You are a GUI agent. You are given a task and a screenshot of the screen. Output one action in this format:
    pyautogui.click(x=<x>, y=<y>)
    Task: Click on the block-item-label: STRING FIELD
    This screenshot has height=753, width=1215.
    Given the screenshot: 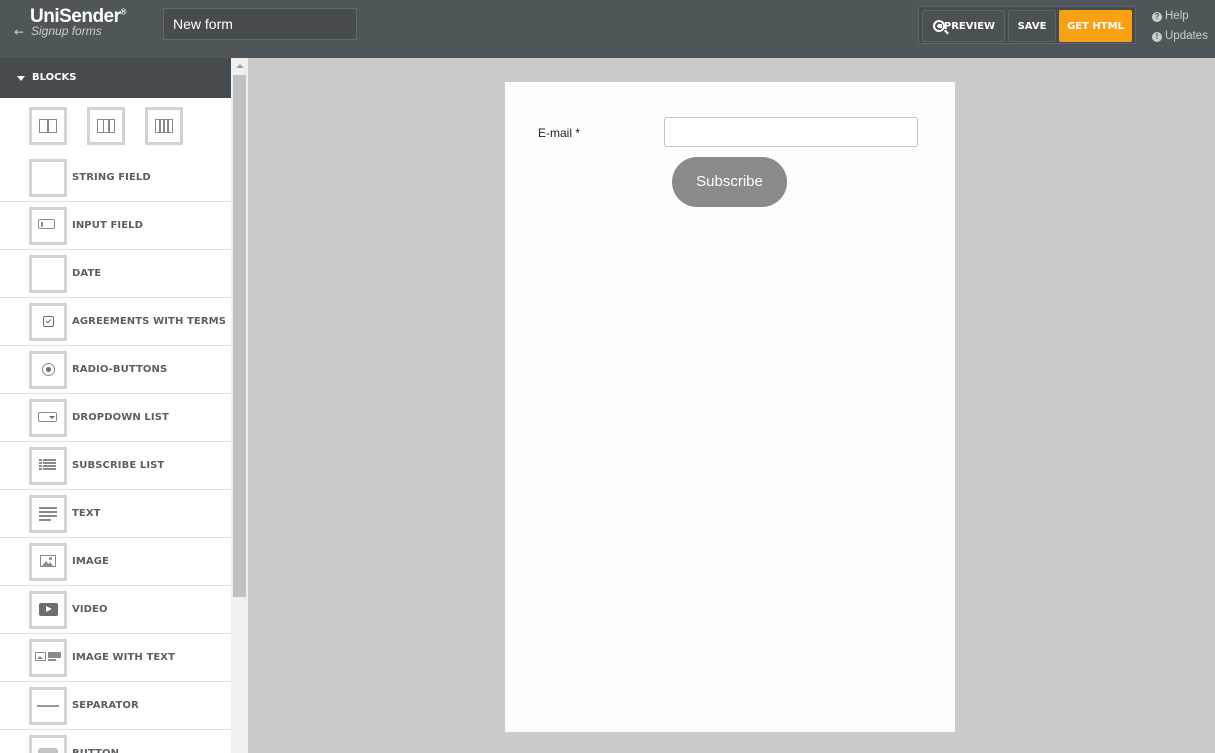 What is the action you would take?
    pyautogui.click(x=111, y=177)
    